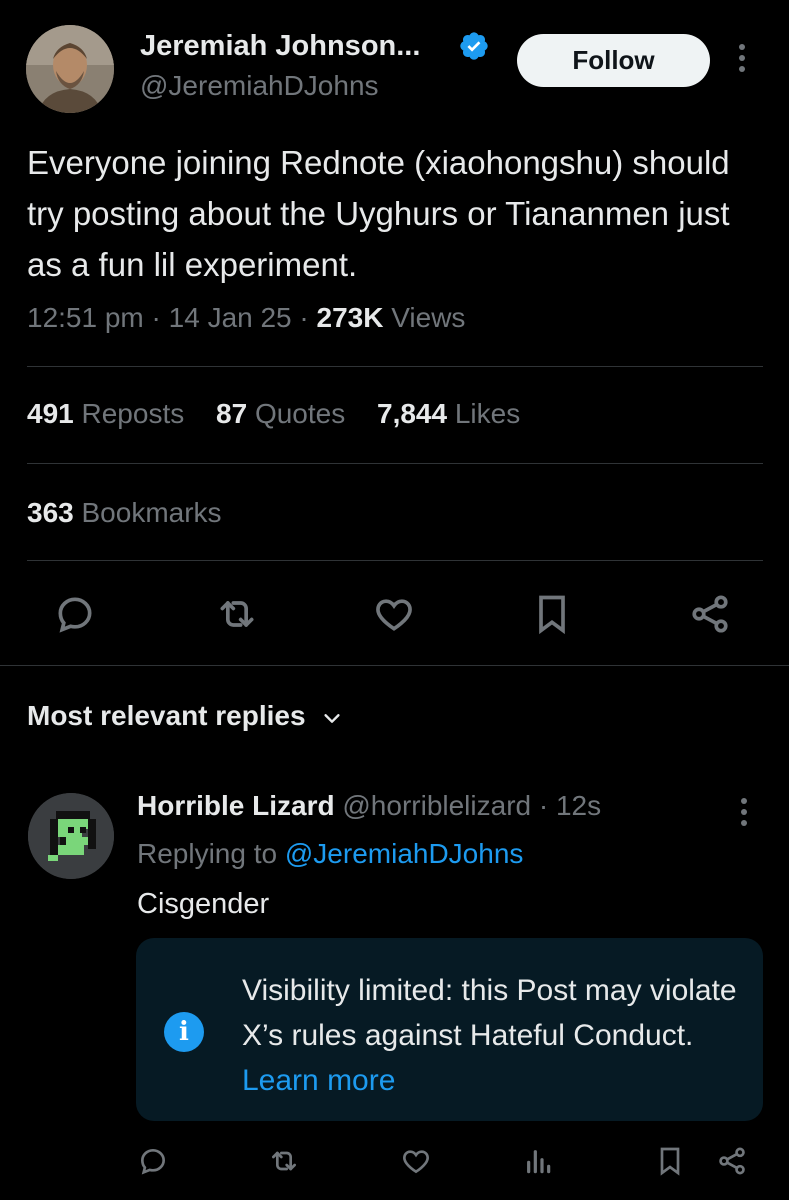  Describe the element at coordinates (474, 46) in the screenshot. I see `verified-badge-icon` at that location.